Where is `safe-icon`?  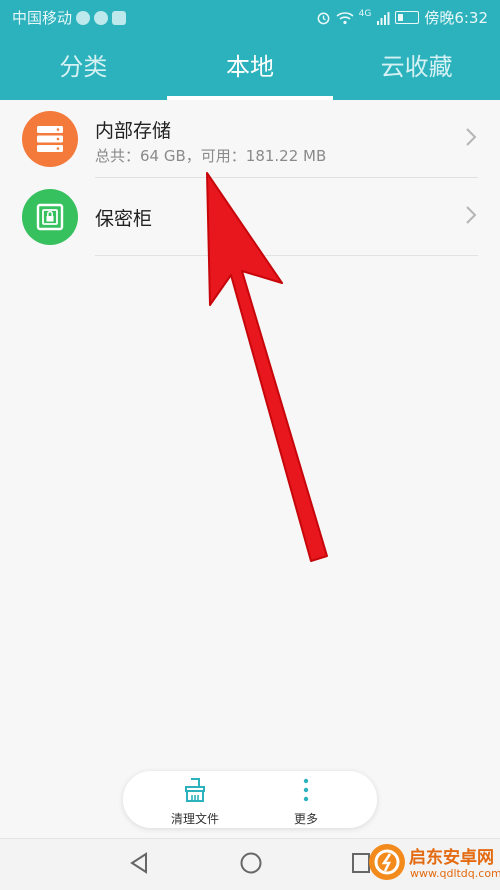
safe-icon is located at coordinates (50, 217).